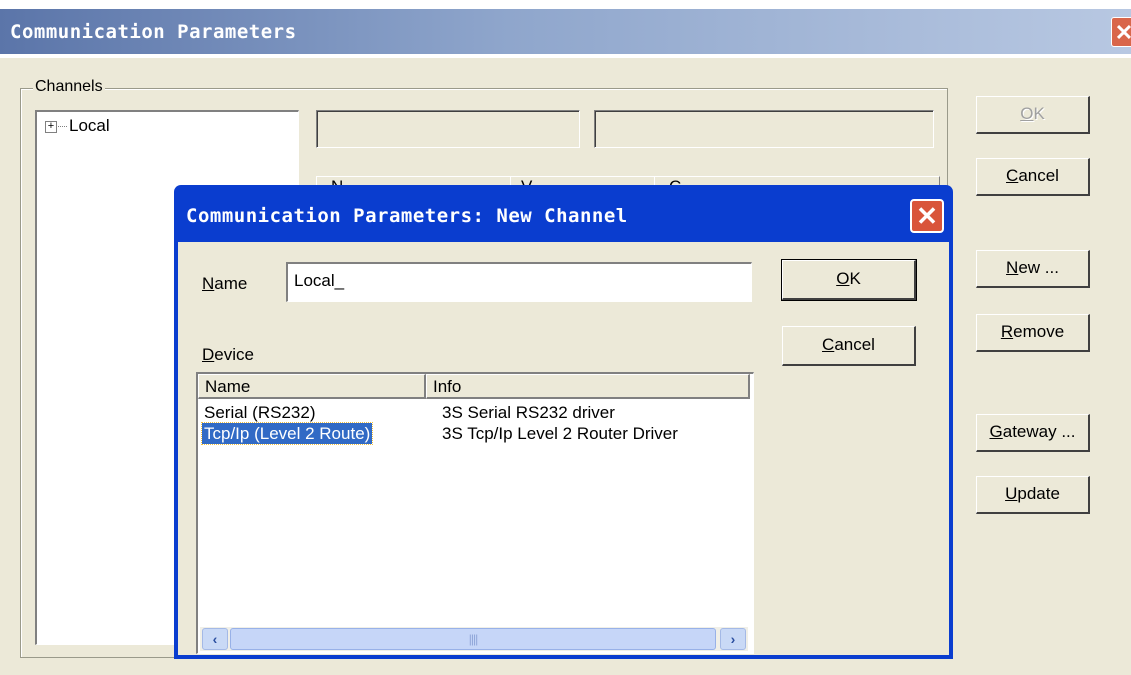 Image resolution: width=1131 pixels, height=675 pixels. I want to click on remove-button: Remove, so click(1033, 333).